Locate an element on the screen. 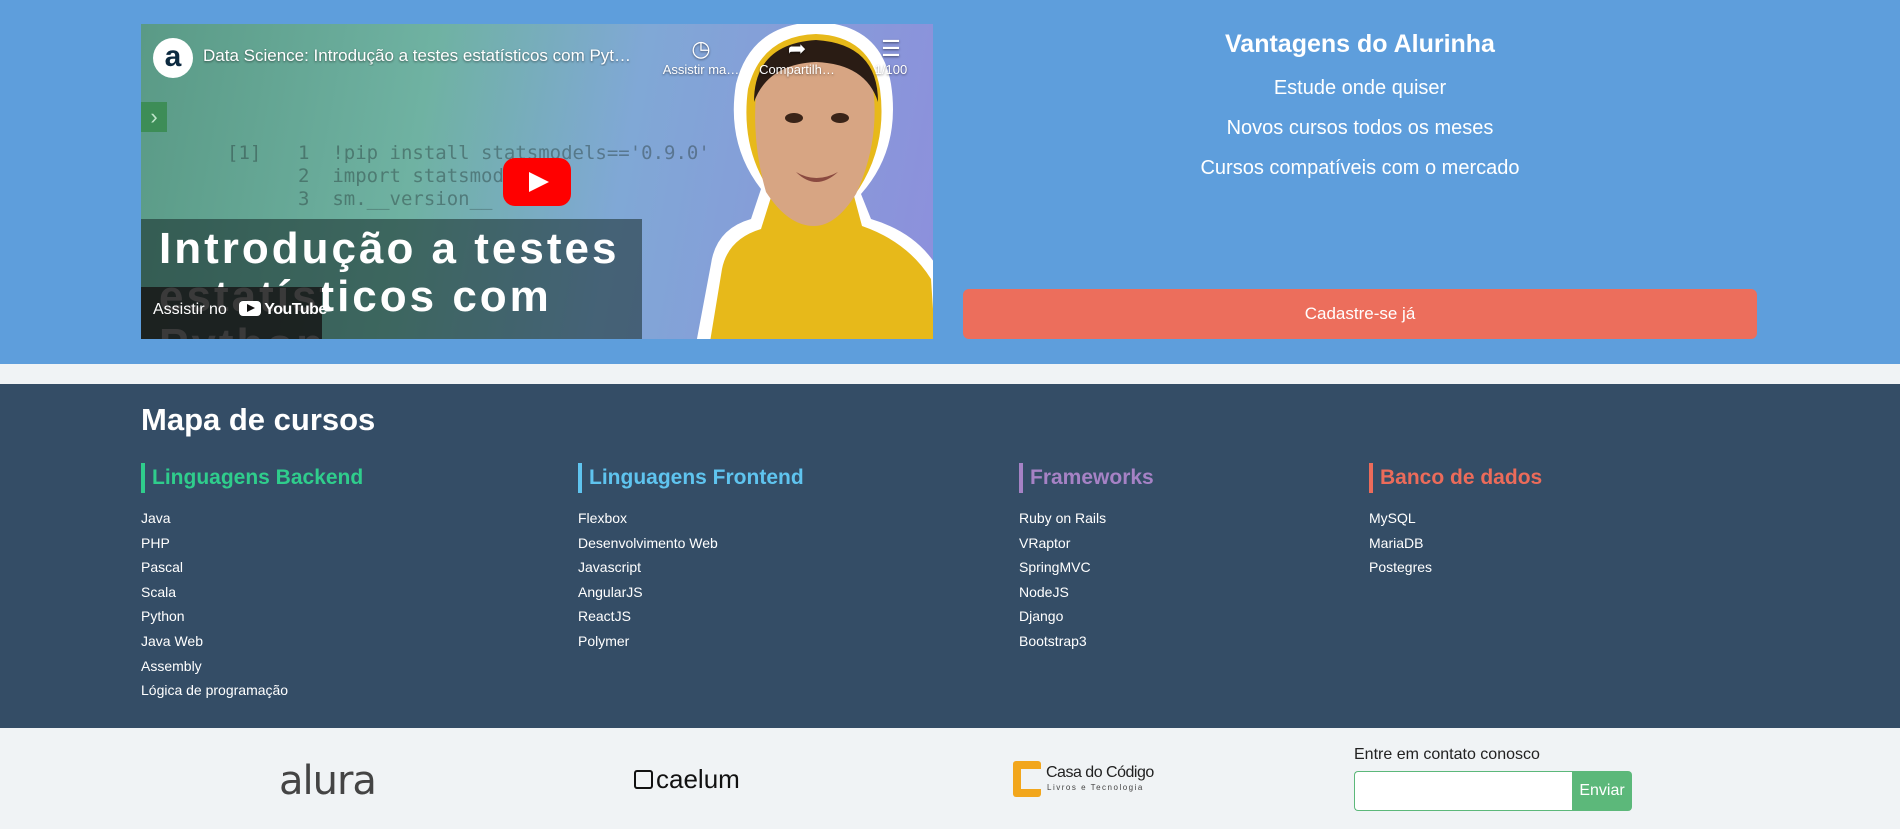 Image resolution: width=1900 pixels, height=829 pixels. caelum-logo: caelum is located at coordinates (687, 779).